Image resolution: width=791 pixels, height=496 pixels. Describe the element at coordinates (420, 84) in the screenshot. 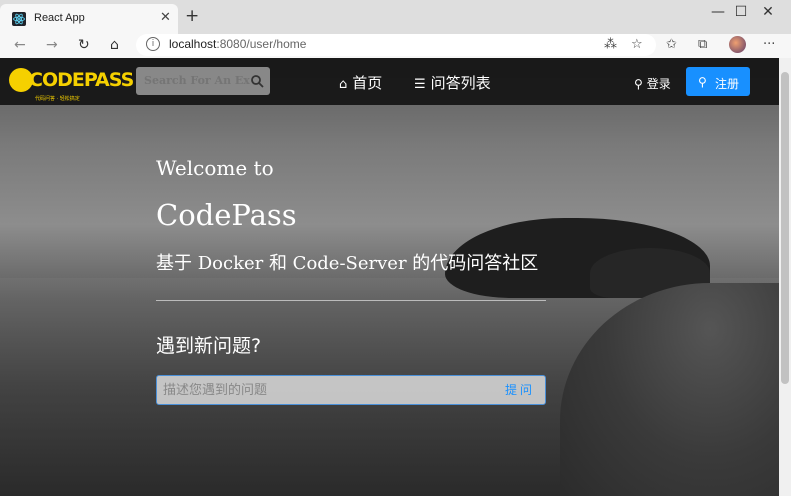

I see `list-icon: ☰` at that location.